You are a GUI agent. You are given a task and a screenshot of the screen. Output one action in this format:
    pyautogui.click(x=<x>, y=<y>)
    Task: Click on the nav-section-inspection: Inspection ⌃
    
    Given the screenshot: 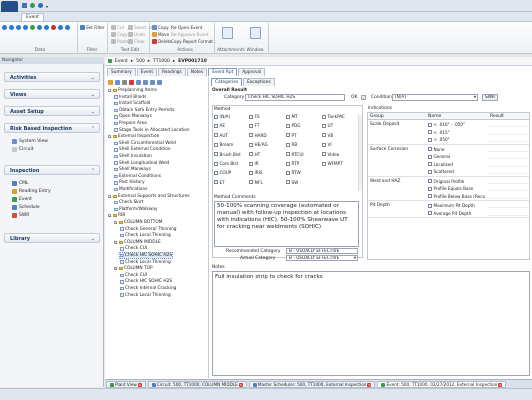 What is the action you would take?
    pyautogui.click(x=52, y=170)
    